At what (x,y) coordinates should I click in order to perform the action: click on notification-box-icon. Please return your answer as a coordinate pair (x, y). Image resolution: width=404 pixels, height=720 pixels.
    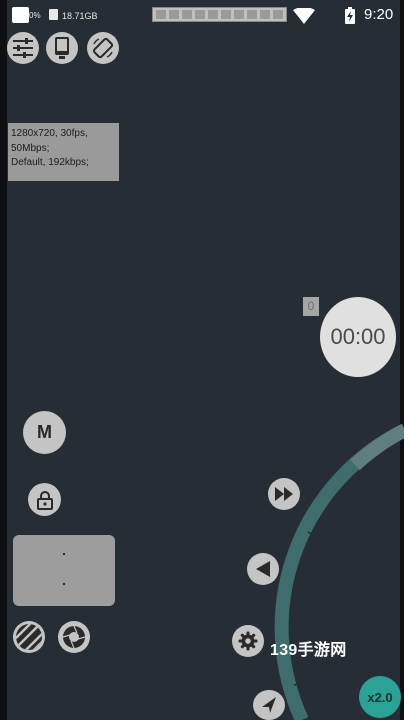
    Looking at the image, I should click on (20, 15).